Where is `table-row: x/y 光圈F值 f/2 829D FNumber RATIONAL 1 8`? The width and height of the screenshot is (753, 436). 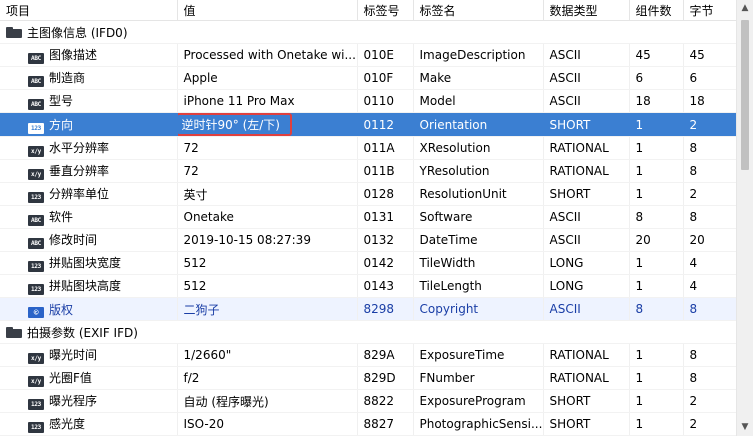 table-row: x/y 光圈F值 f/2 829D FNumber RATIONAL 1 8 is located at coordinates (368, 378).